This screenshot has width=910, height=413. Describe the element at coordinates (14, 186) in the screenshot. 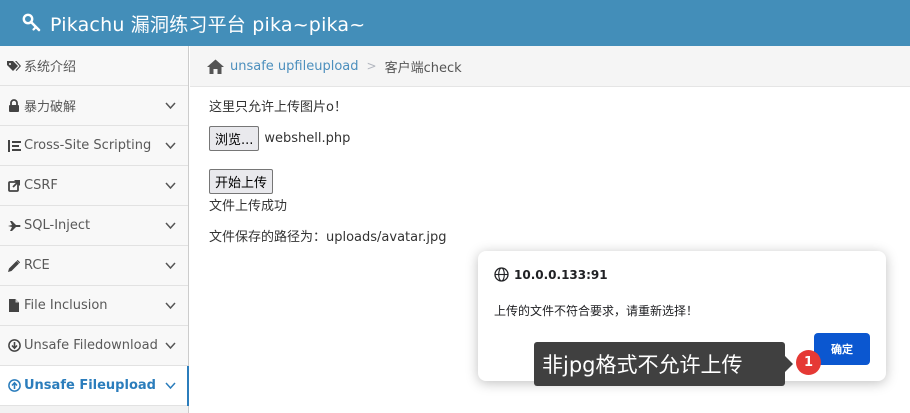

I see `external-link-icon` at that location.